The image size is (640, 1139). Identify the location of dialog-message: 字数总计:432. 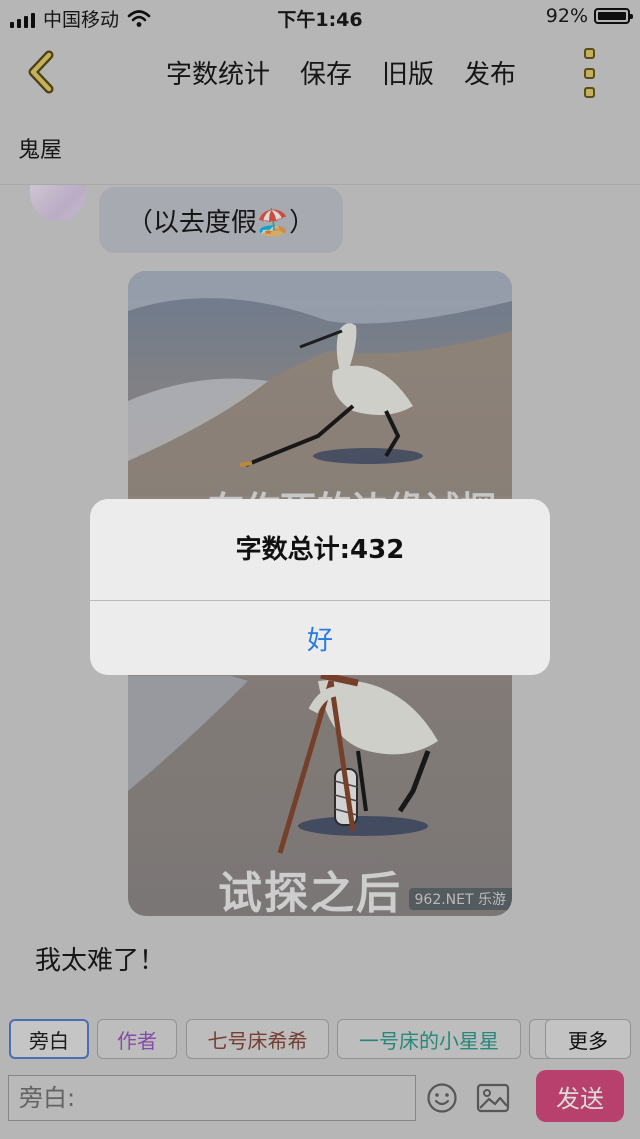
(320, 550).